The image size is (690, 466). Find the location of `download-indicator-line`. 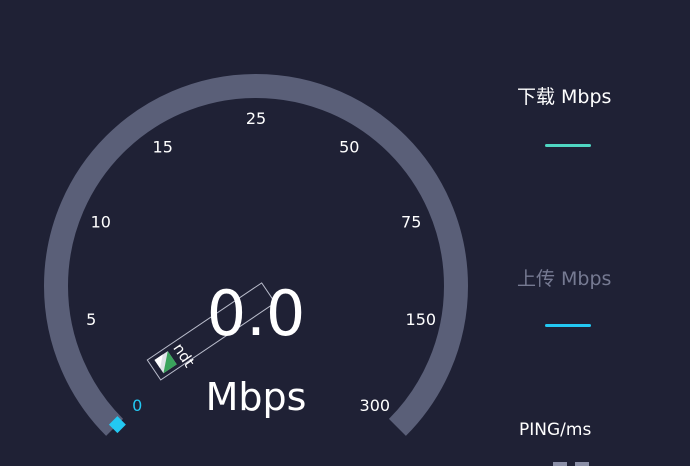

download-indicator-line is located at coordinates (568, 145).